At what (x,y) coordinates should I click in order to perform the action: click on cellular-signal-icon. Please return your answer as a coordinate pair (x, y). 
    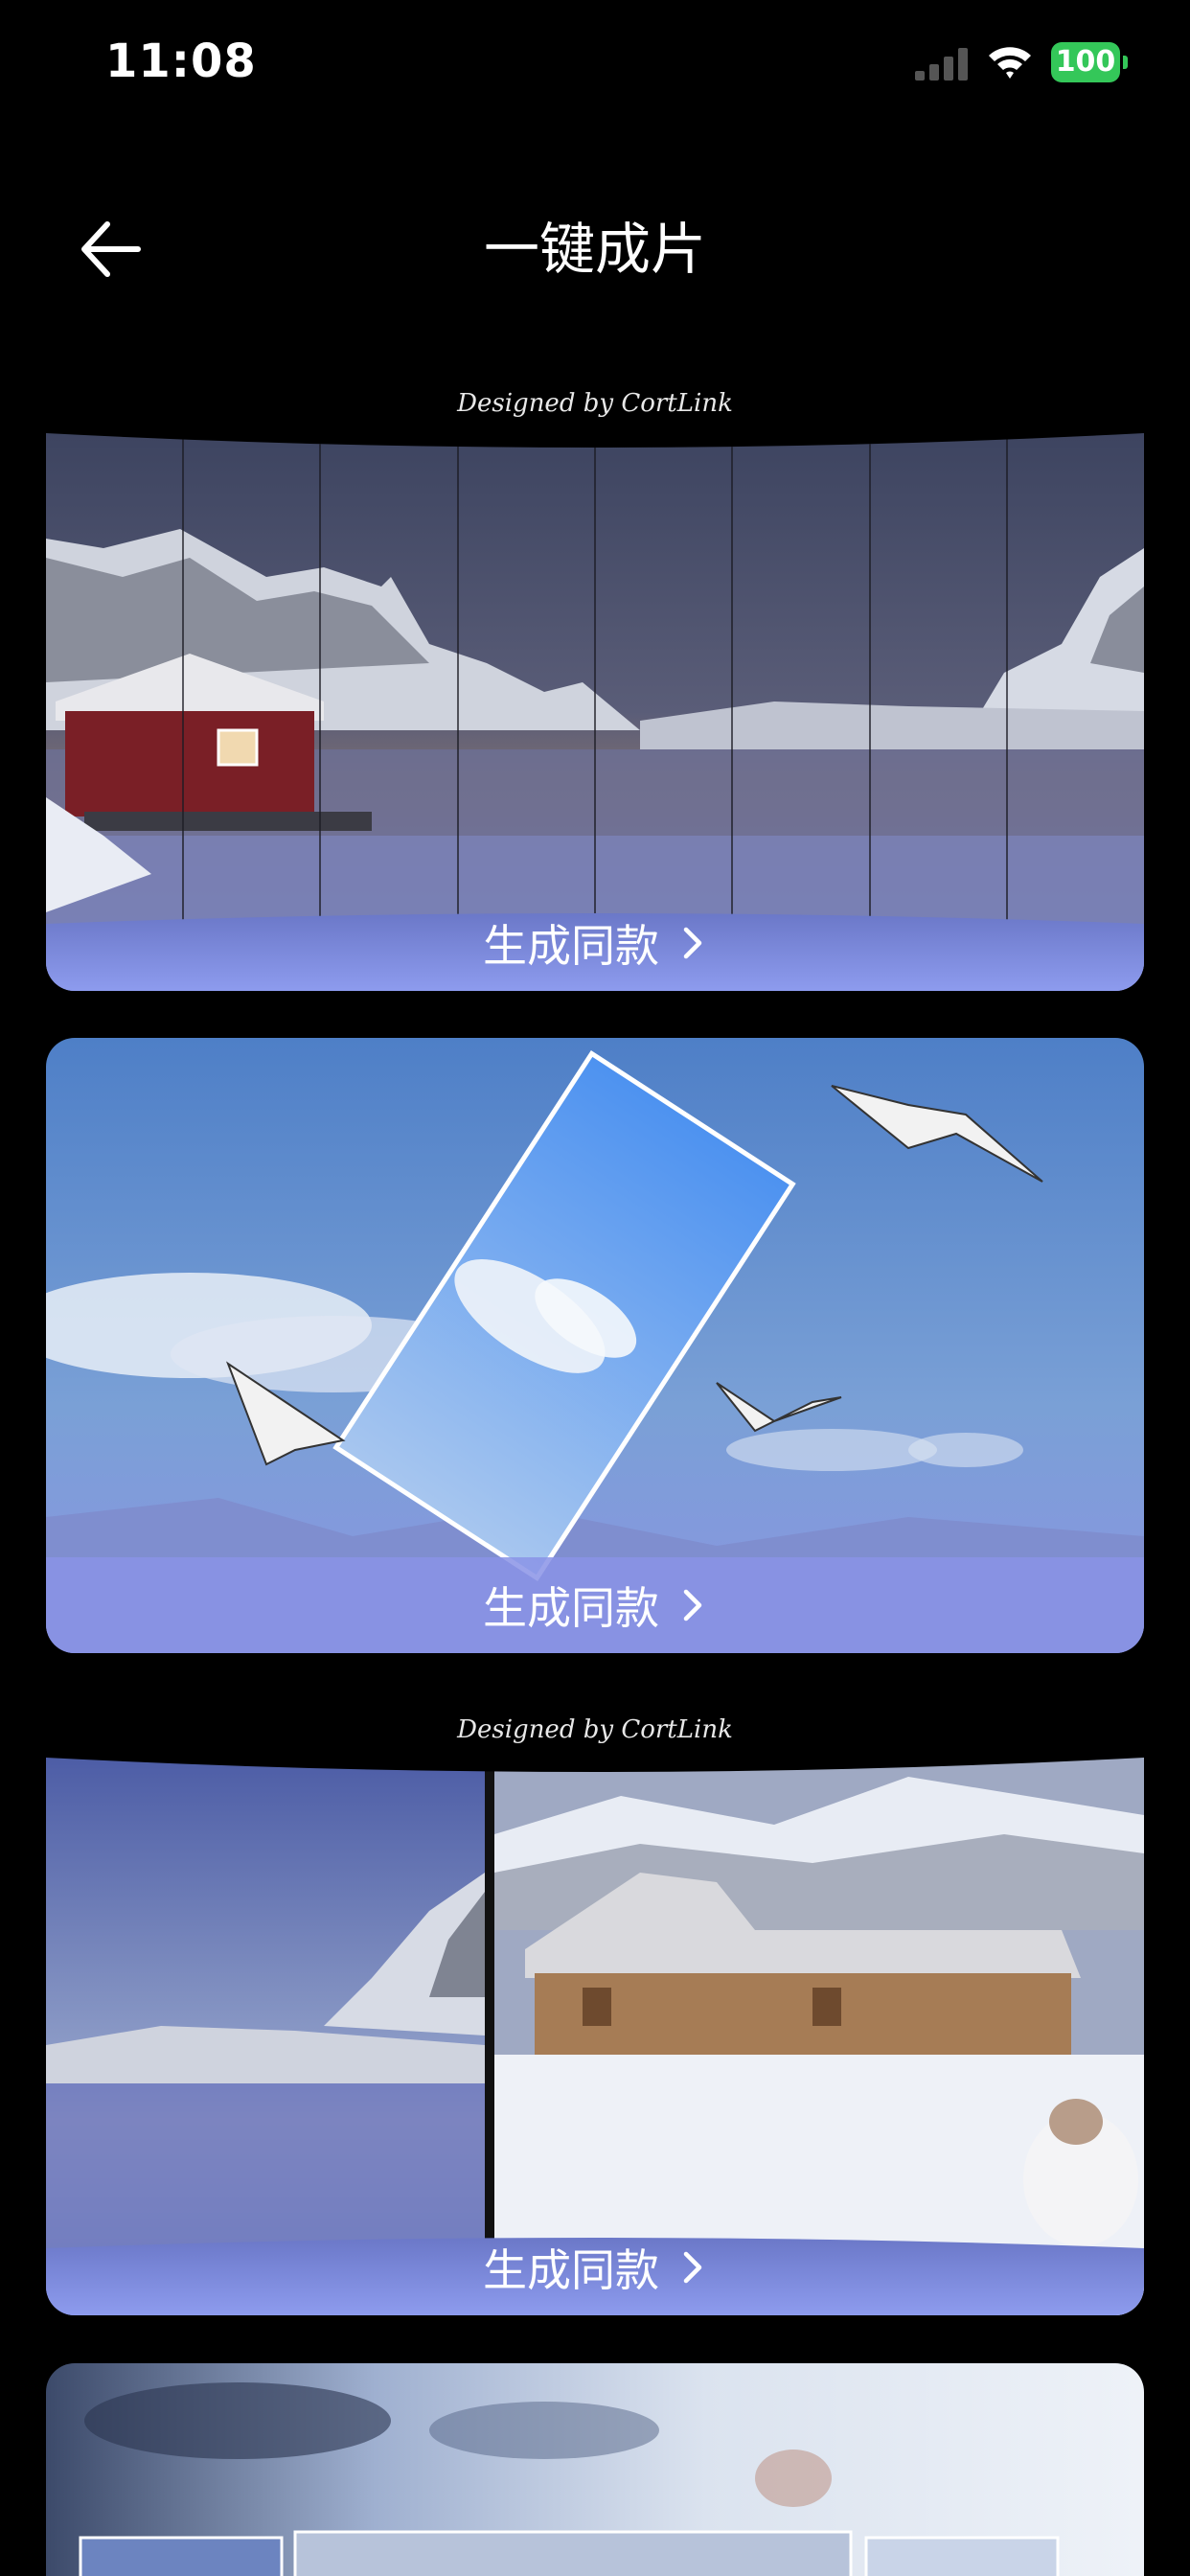
    Looking at the image, I should click on (942, 64).